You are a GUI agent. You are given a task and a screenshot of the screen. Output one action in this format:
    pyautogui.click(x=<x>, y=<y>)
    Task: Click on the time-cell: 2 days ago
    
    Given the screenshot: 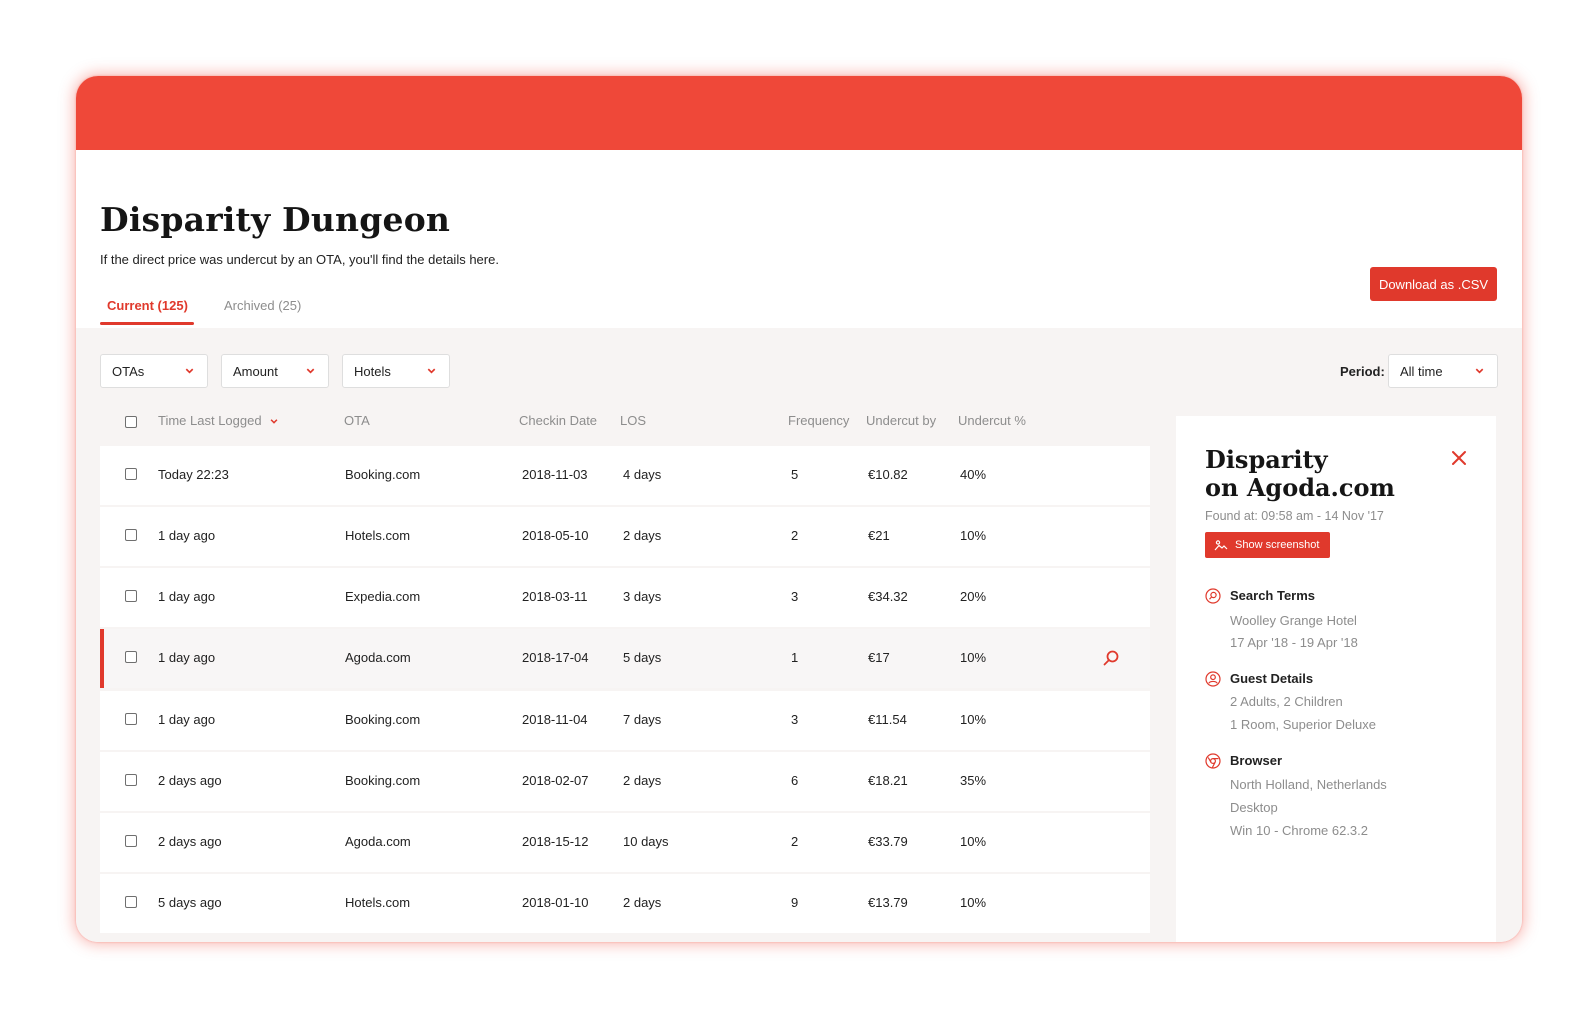 What is the action you would take?
    pyautogui.click(x=190, y=841)
    